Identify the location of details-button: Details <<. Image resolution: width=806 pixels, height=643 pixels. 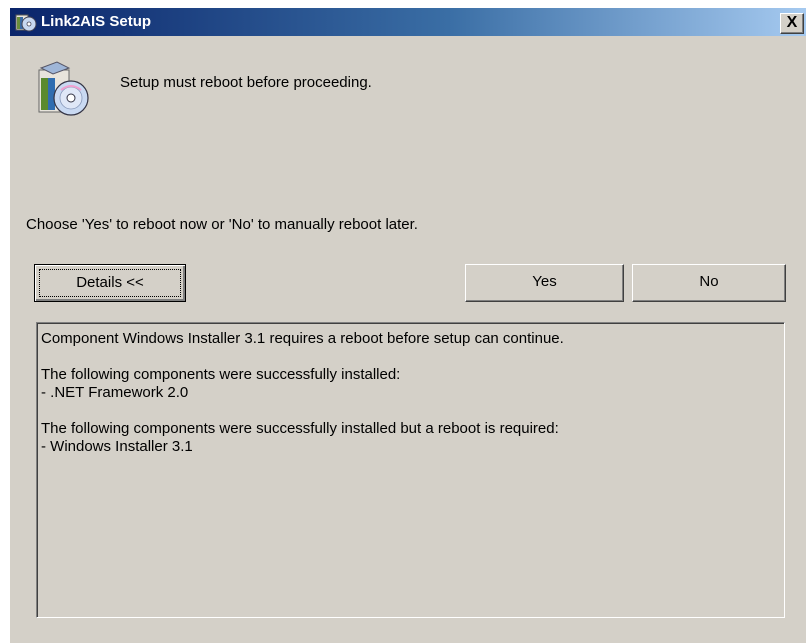
(110, 283).